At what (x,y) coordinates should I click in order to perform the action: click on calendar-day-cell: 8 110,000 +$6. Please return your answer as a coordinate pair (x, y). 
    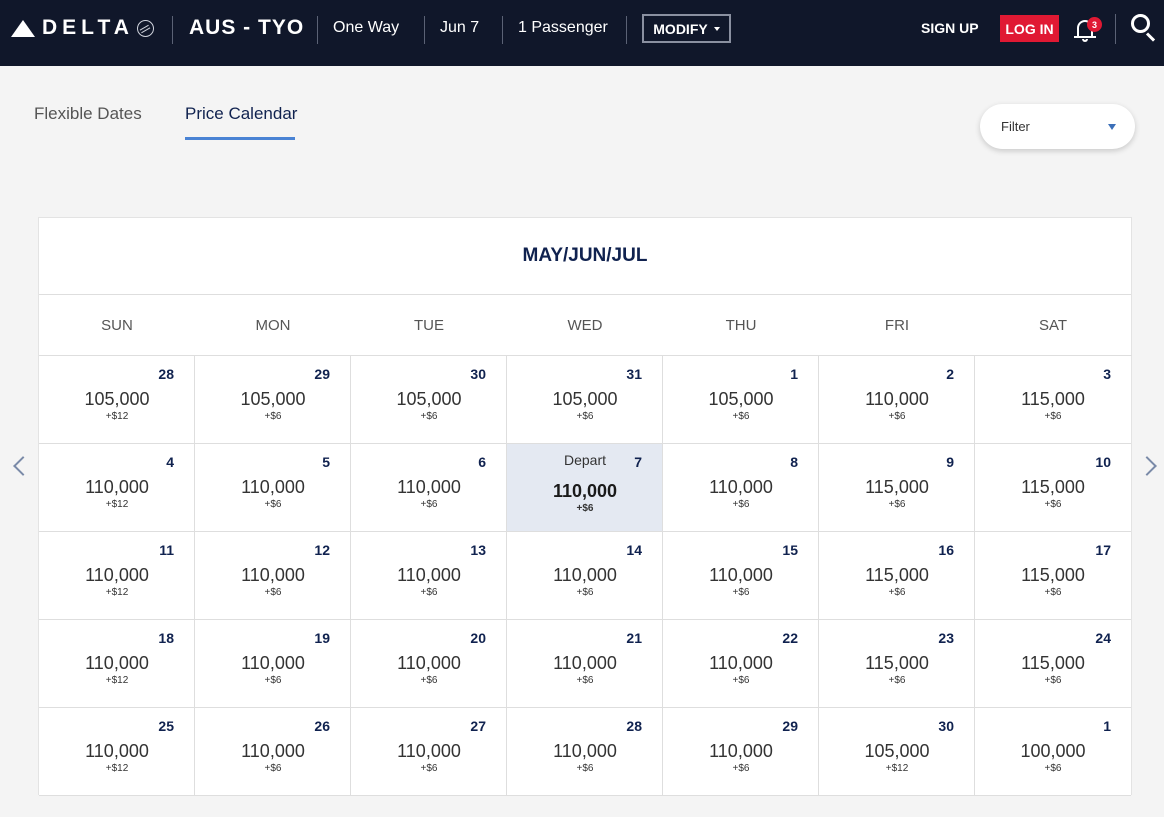
    Looking at the image, I should click on (741, 488).